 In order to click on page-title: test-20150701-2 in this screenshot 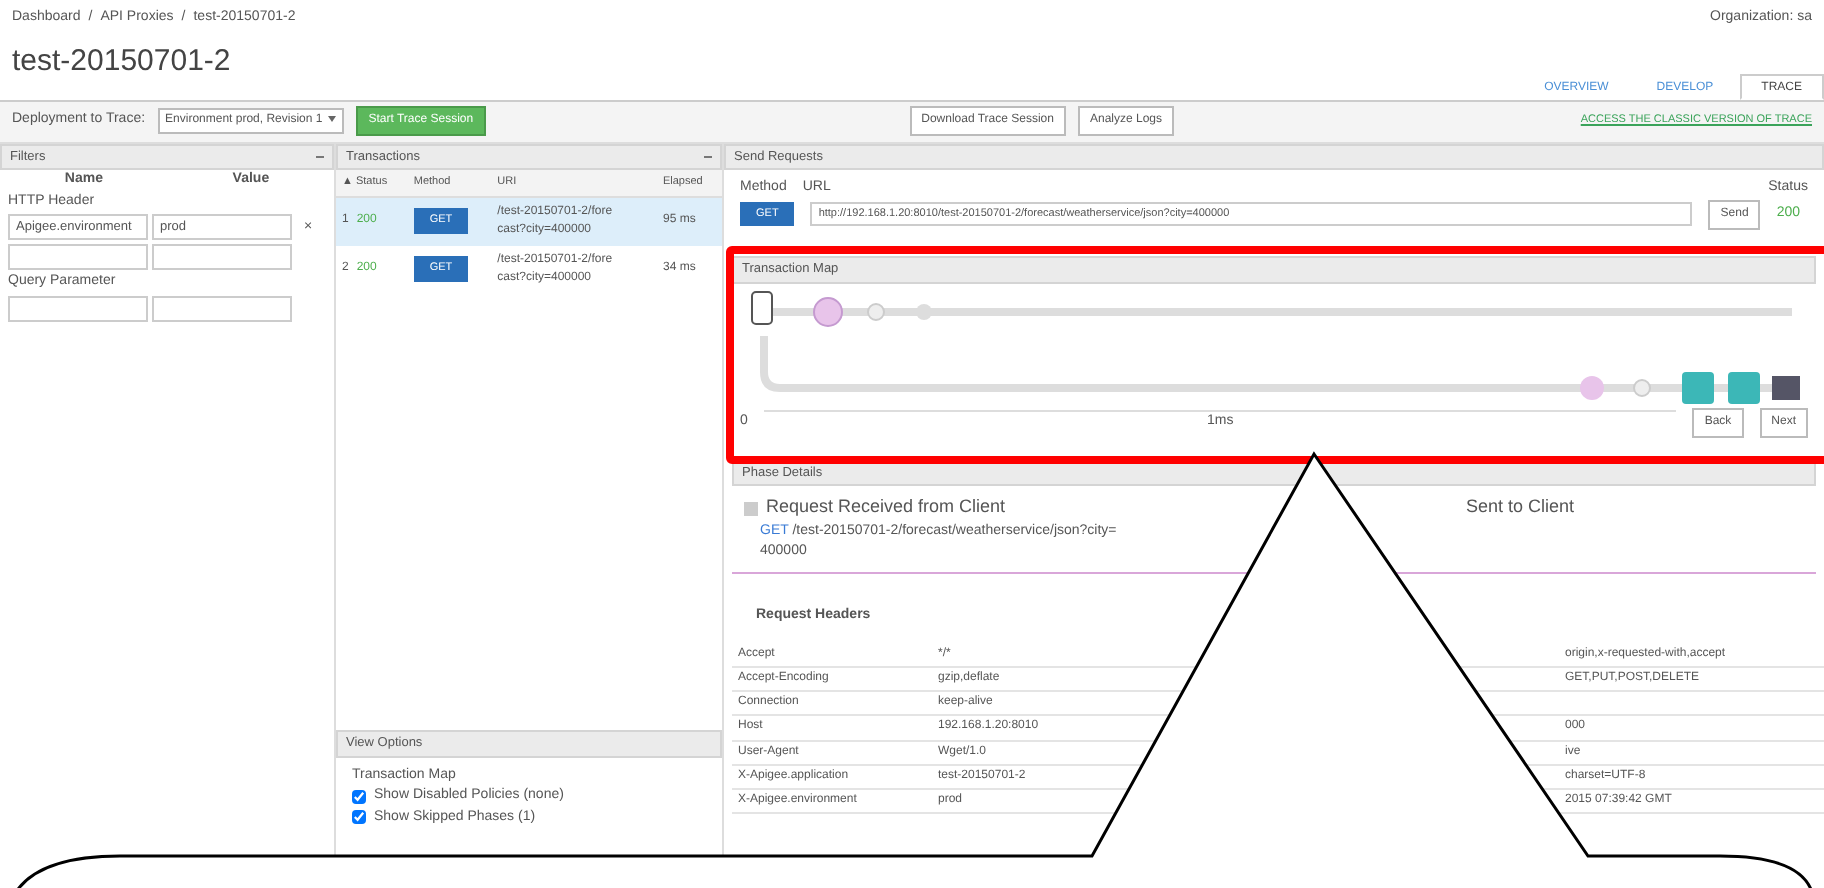, I will do `click(121, 62)`.